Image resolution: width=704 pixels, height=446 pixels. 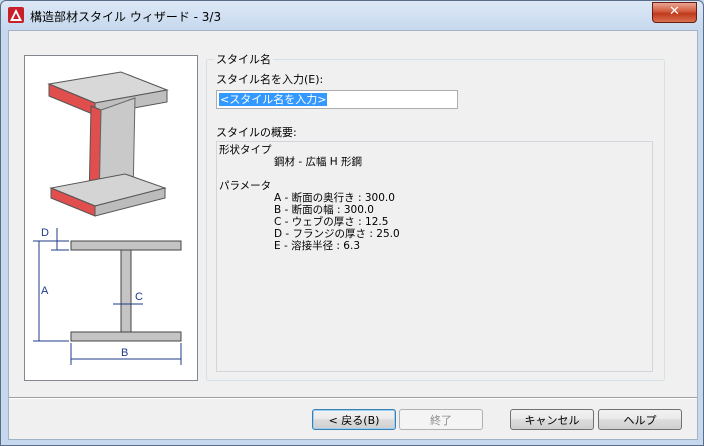 I want to click on help-button: ヘルプ, so click(x=640, y=419).